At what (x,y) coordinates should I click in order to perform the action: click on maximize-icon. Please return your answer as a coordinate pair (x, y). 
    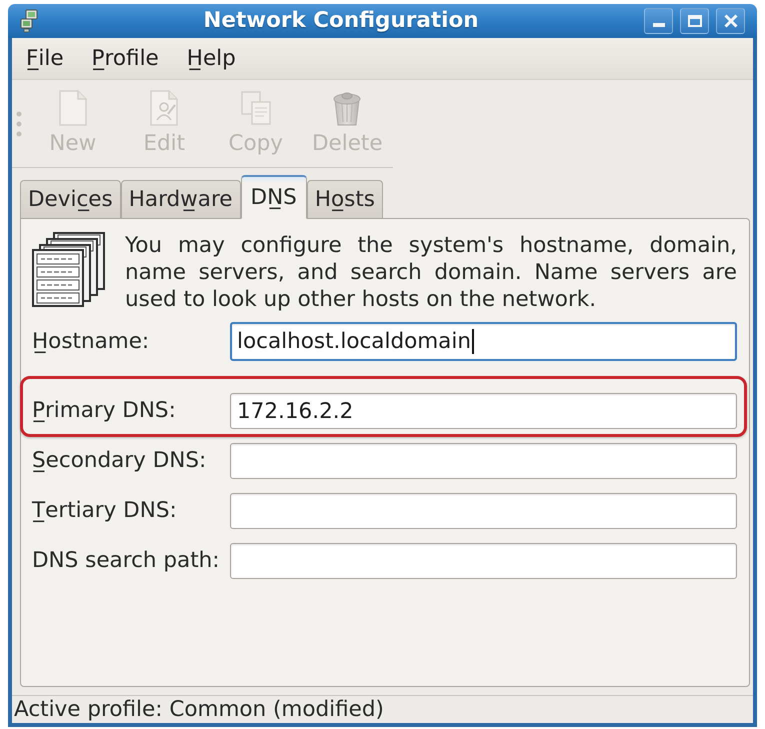
    Looking at the image, I should click on (695, 21).